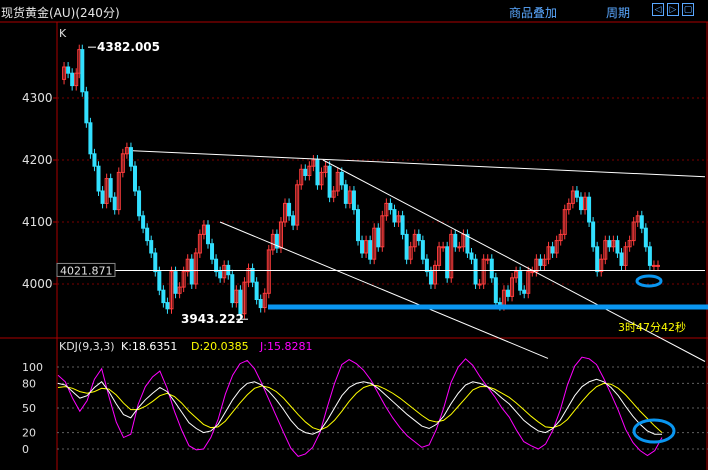  What do you see at coordinates (60, 13) in the screenshot?
I see `page-title: 现货黄金(AU)(240分)` at bounding box center [60, 13].